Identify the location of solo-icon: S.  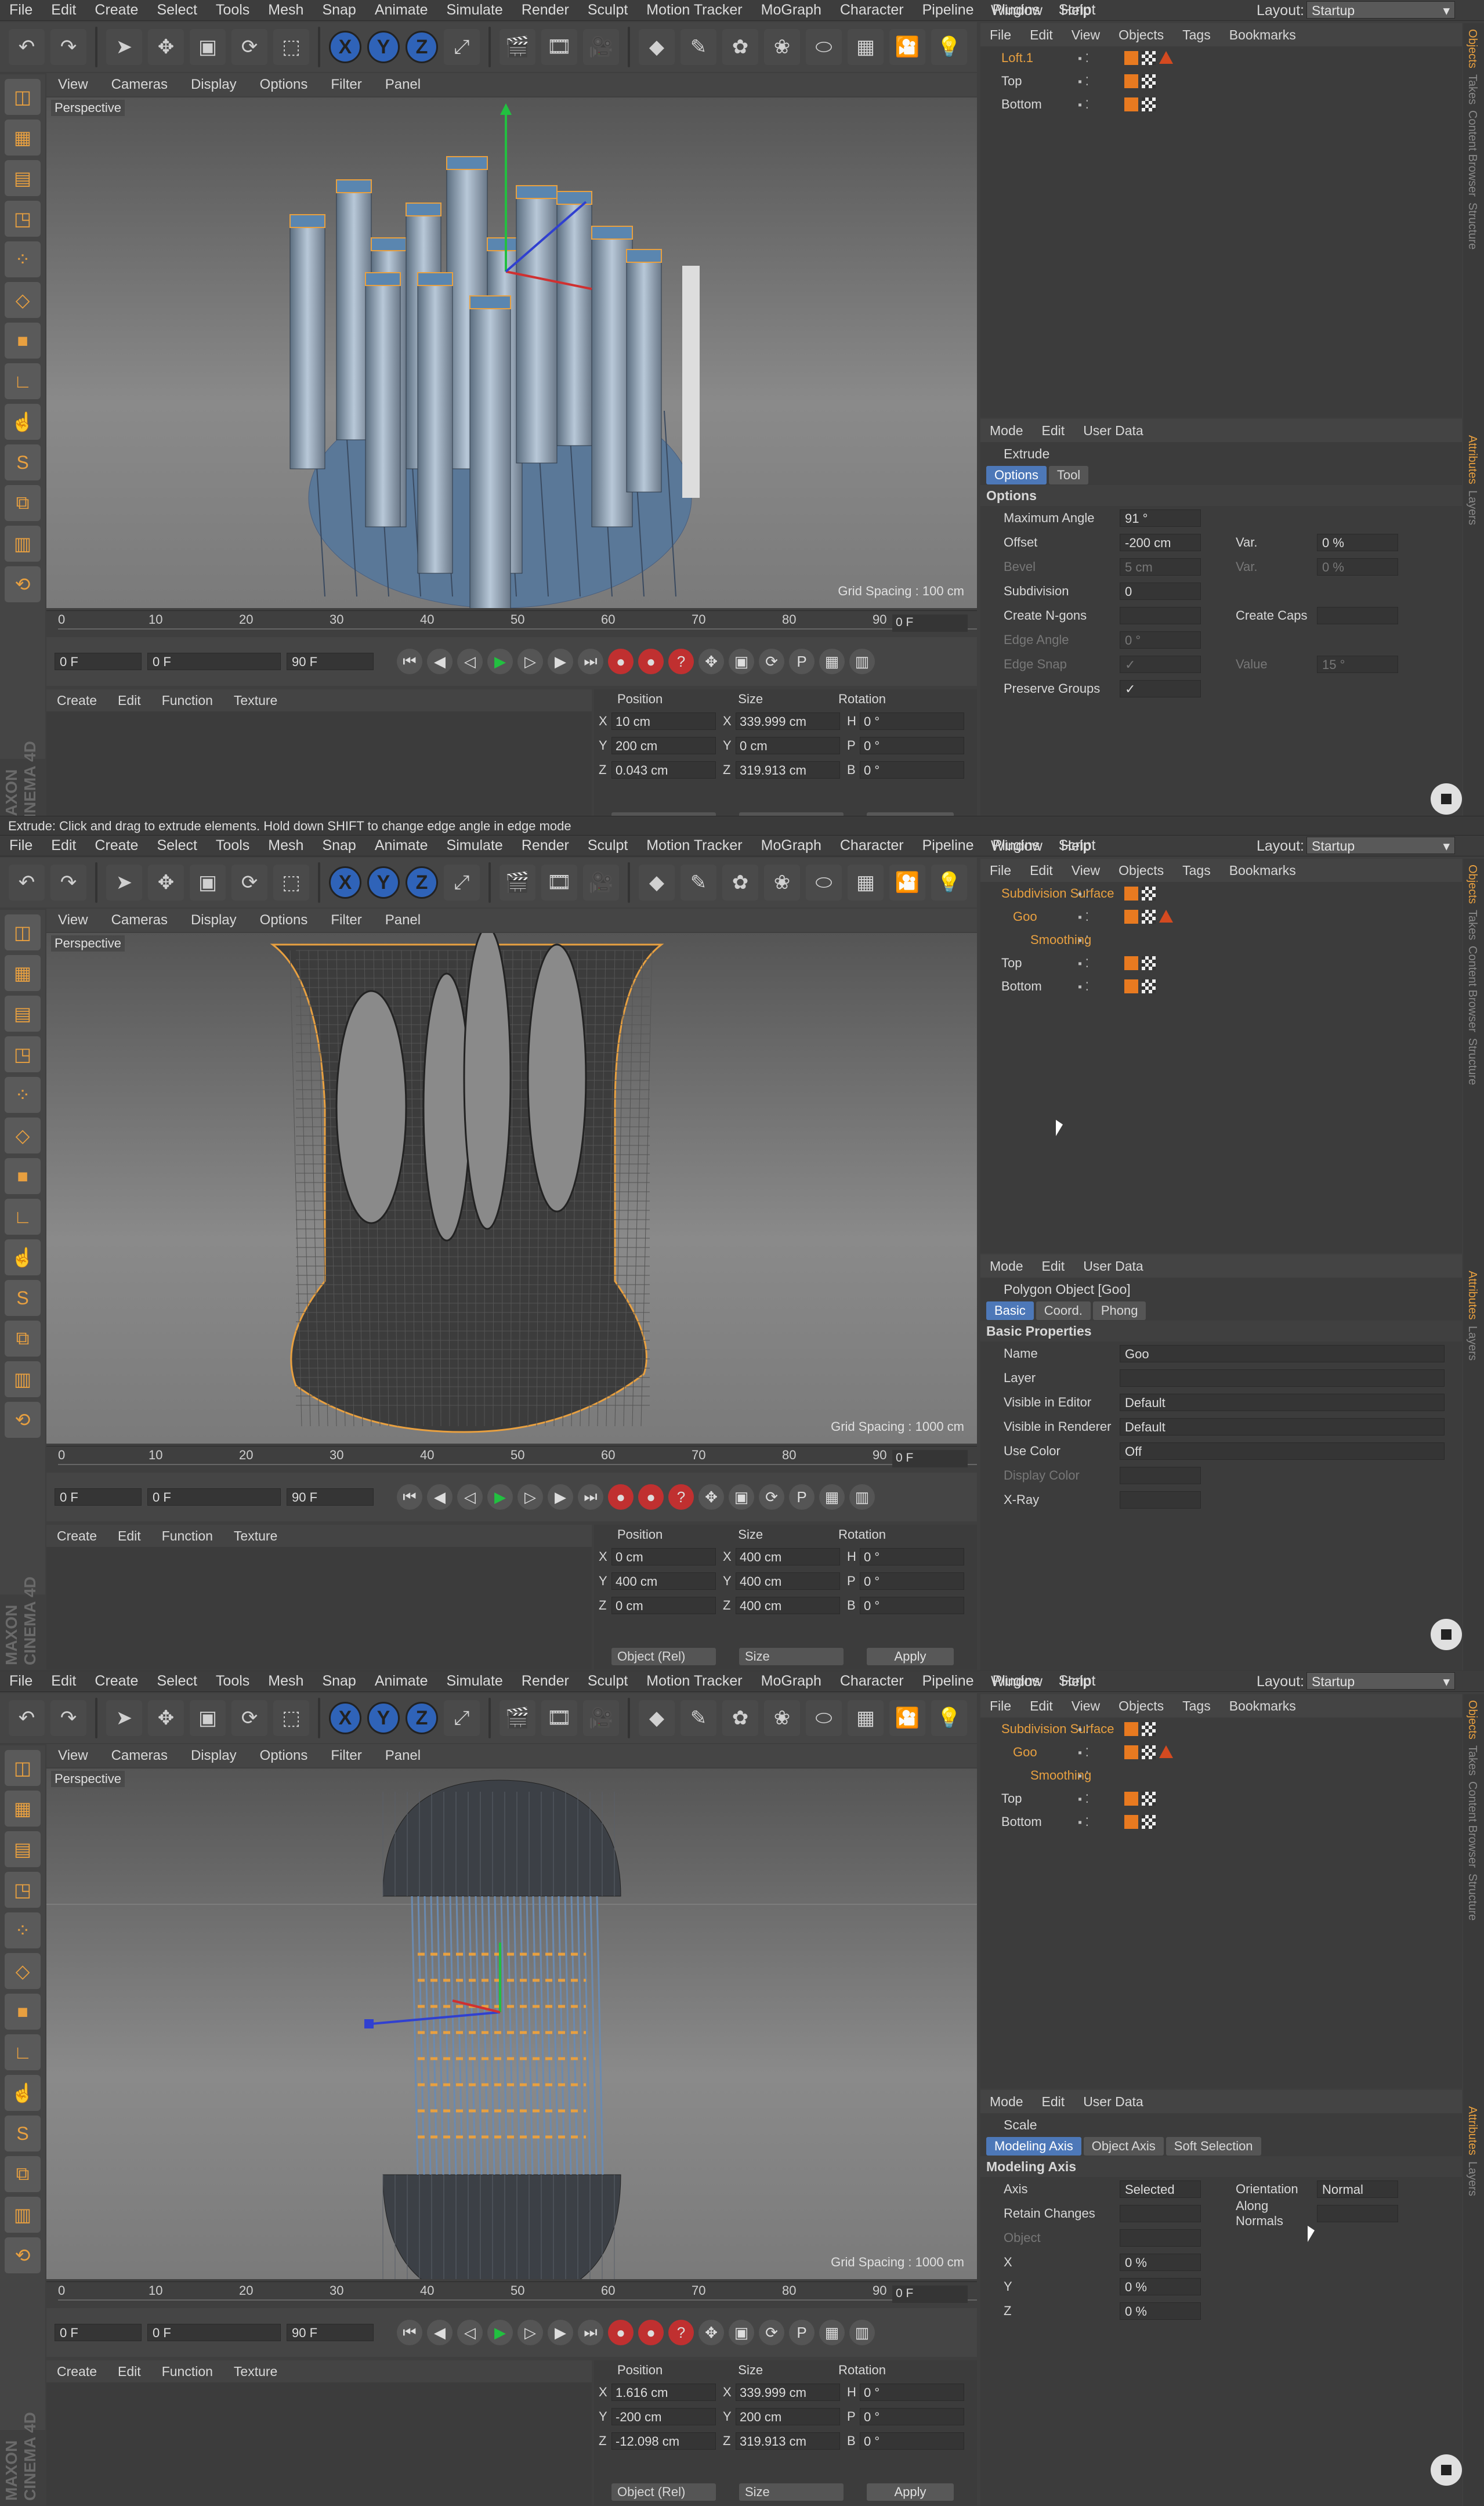
(23, 462).